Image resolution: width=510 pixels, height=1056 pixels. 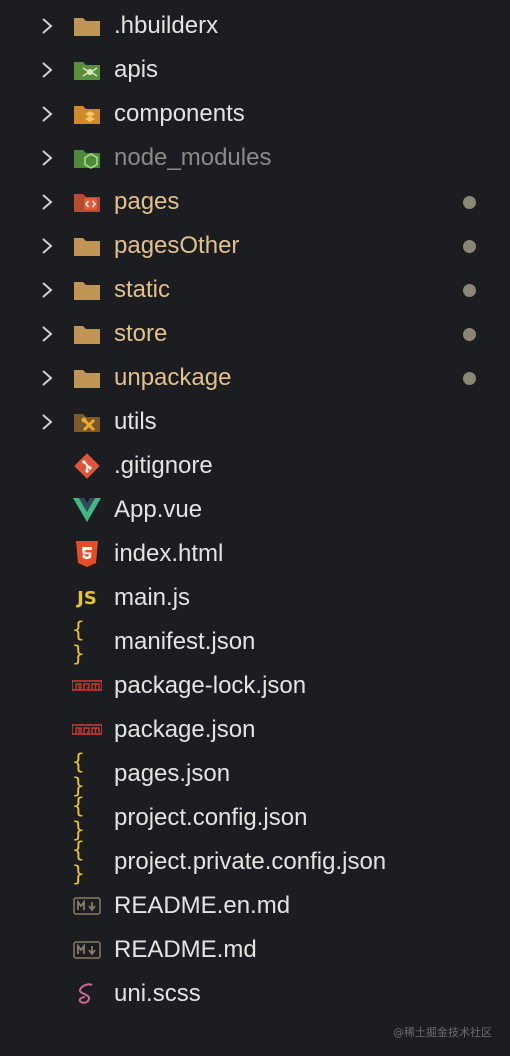 What do you see at coordinates (255, 466) in the screenshot?
I see `file-row-gitignore: .gitignore` at bounding box center [255, 466].